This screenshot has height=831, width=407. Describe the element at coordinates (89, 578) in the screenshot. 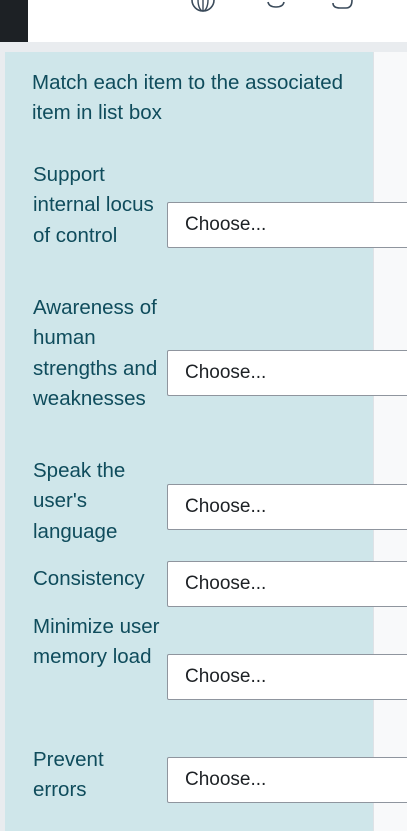

I see `match-term: Consistency` at that location.